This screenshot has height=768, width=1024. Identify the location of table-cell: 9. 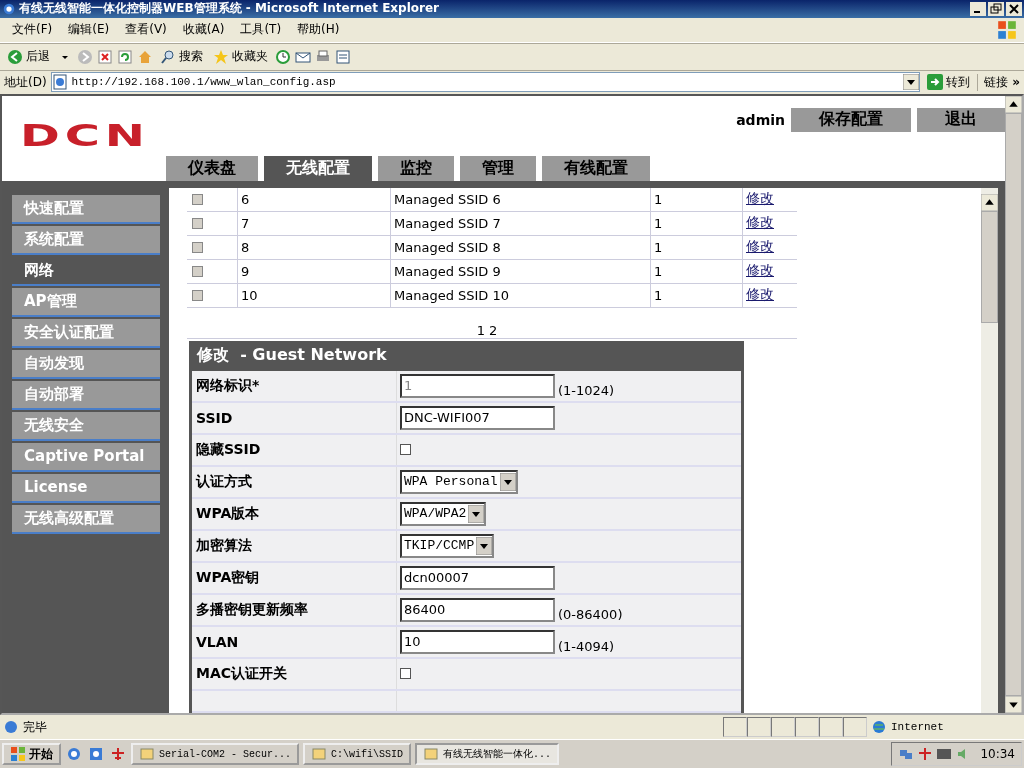
(313, 271).